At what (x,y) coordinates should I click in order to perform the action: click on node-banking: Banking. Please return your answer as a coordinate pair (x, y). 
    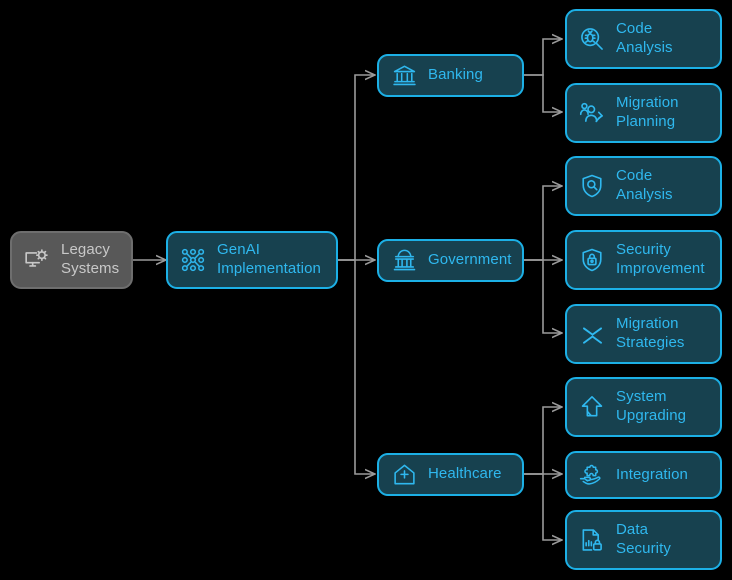
    Looking at the image, I should click on (450, 75).